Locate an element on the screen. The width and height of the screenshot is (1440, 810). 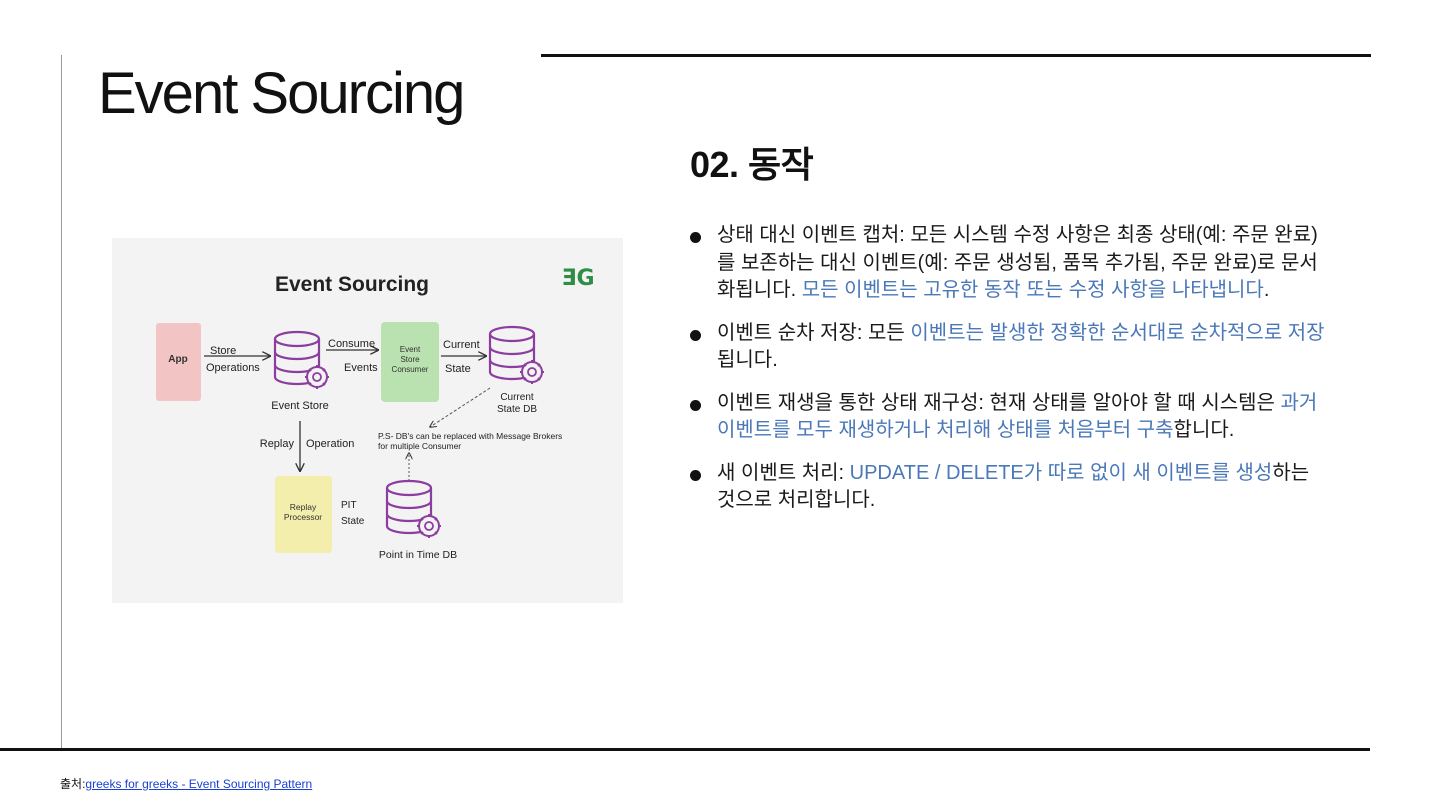
replay-label: Replay is located at coordinates (277, 444).